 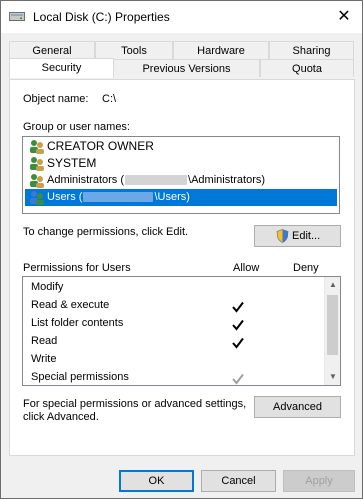 What do you see at coordinates (109, 99) in the screenshot?
I see `object-name-value: C:\` at bounding box center [109, 99].